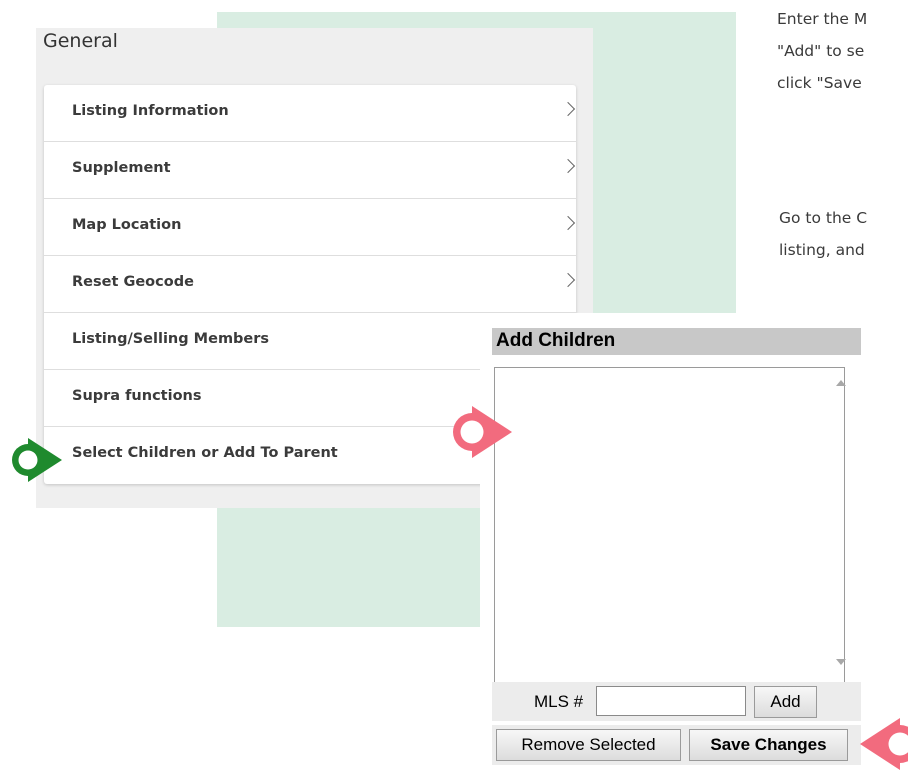  I want to click on instructions-mid: Go to the C listing, and, so click(843, 234).